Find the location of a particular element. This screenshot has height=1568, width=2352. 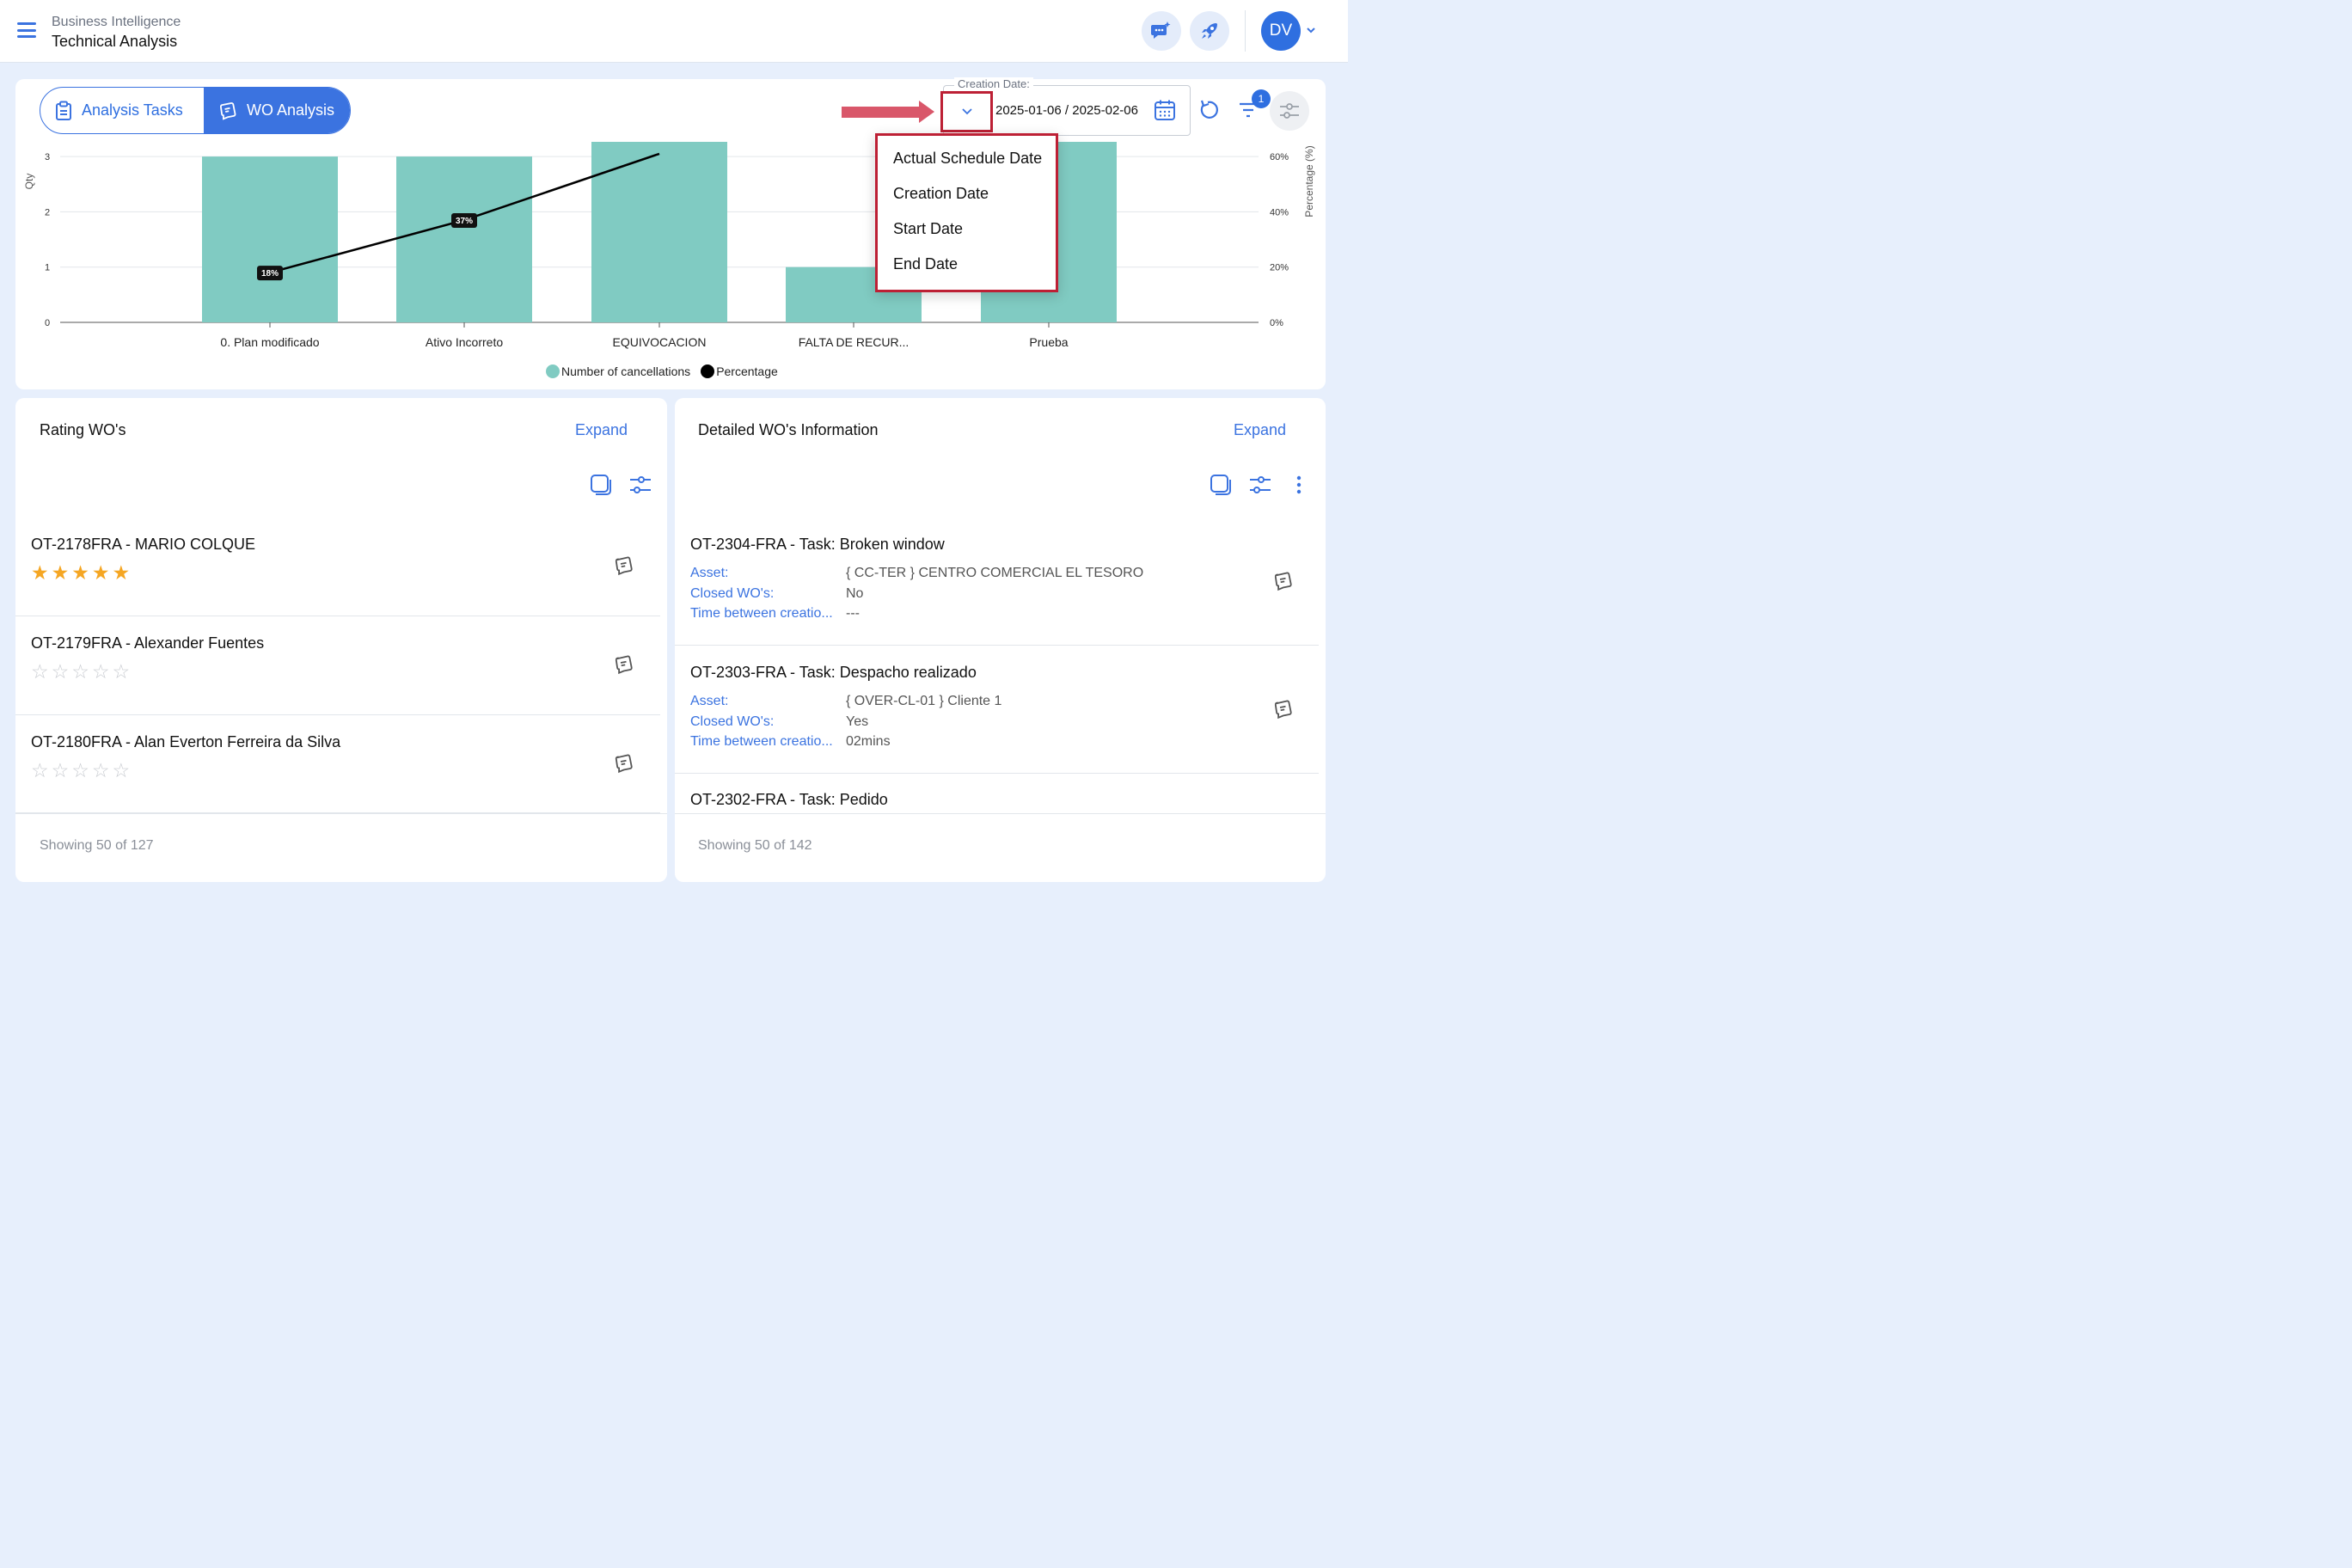

detail-item-title: OT-2302-FRA - Task: Pedido is located at coordinates (789, 799).